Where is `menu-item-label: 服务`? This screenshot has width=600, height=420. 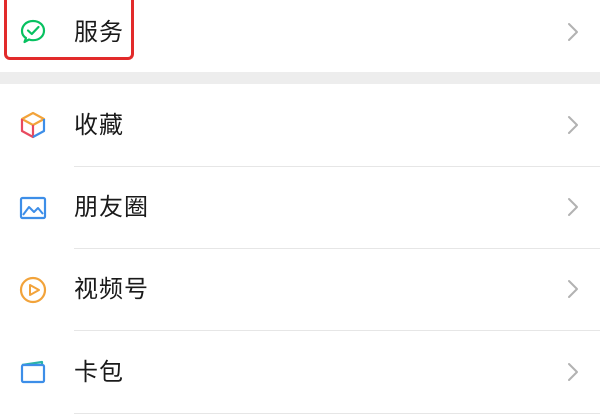
menu-item-label: 服务 is located at coordinates (99, 32).